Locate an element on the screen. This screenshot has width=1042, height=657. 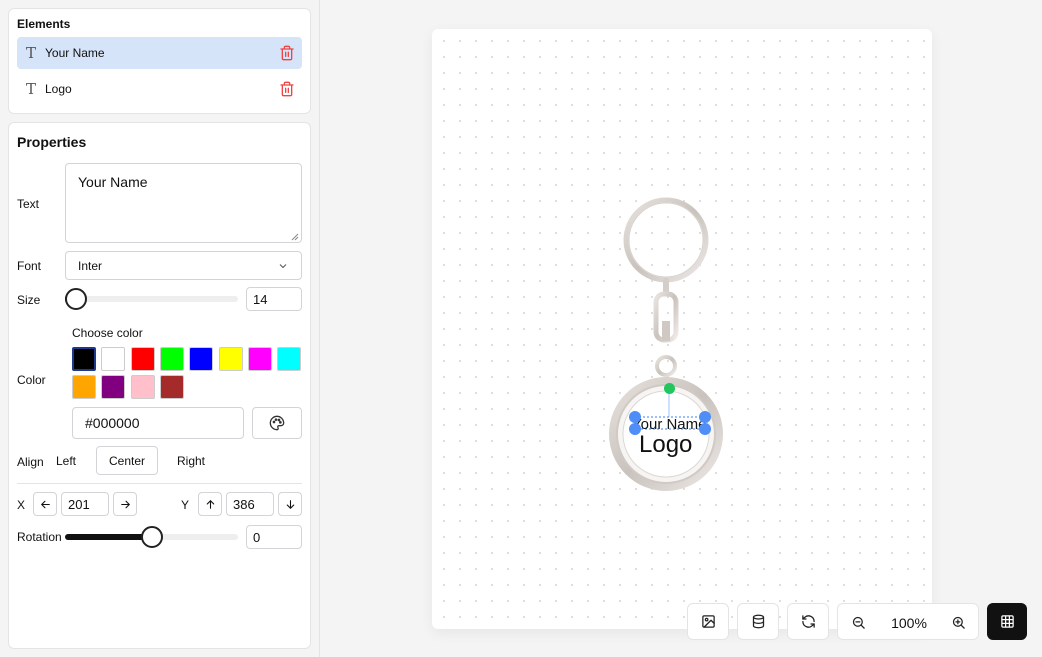
zoom-out-button is located at coordinates (858, 622).